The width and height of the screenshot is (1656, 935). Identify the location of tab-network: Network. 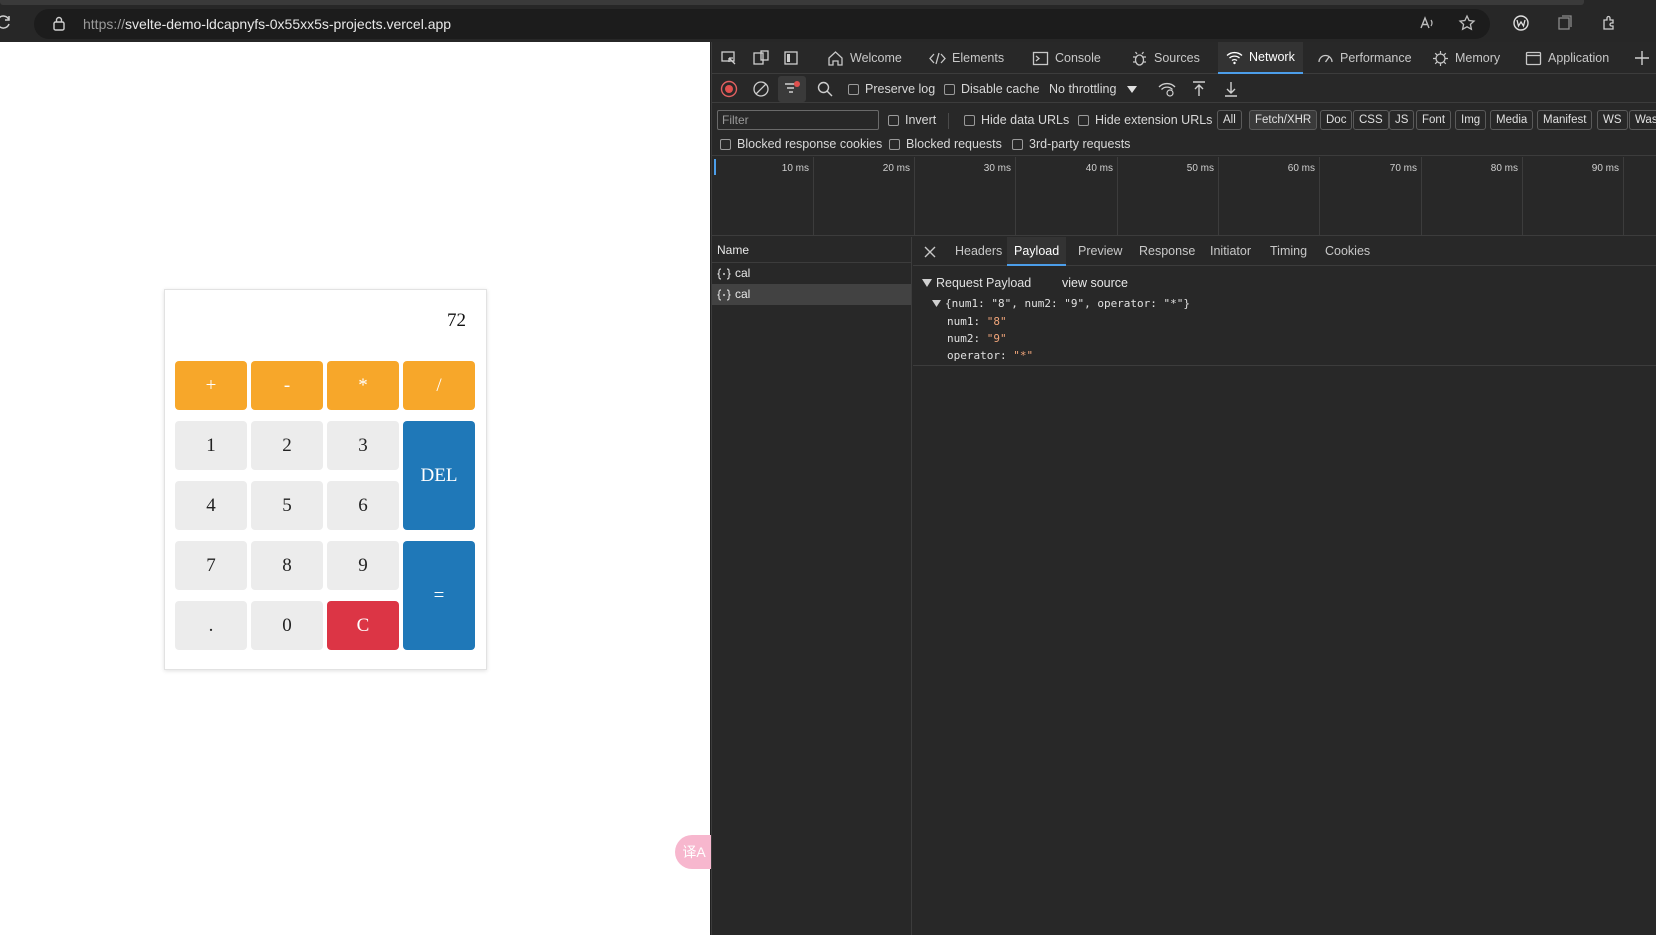
(1260, 58).